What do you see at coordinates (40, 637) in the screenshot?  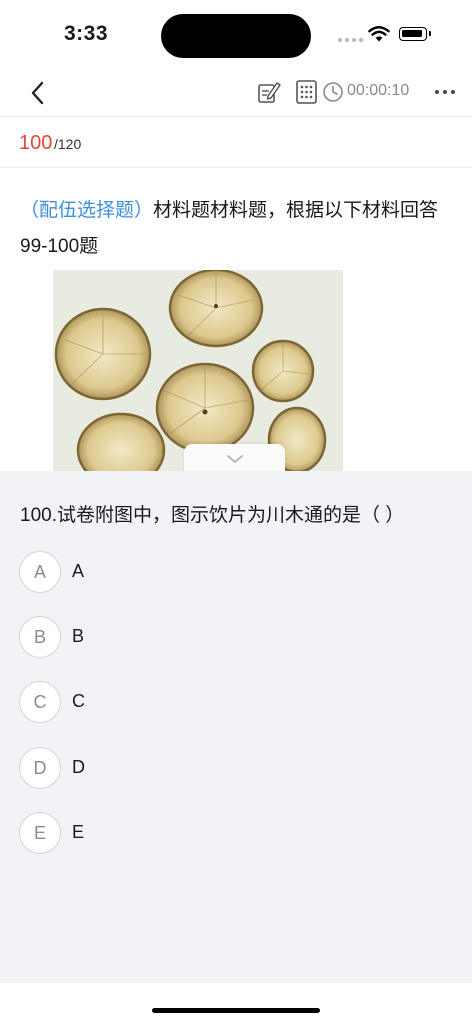 I see `option-letter: B` at bounding box center [40, 637].